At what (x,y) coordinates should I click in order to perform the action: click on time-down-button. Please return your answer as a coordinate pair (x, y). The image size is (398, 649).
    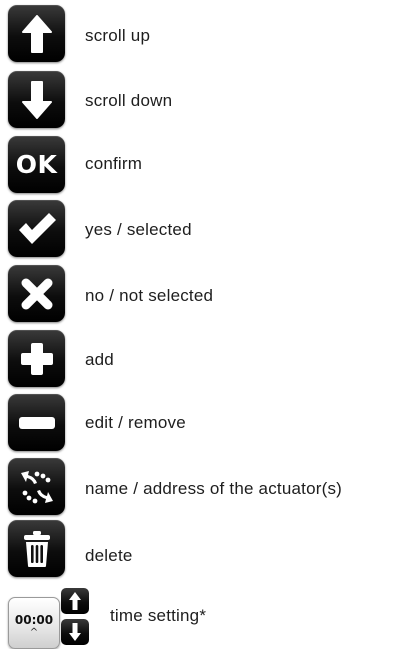
    Looking at the image, I should click on (75, 632).